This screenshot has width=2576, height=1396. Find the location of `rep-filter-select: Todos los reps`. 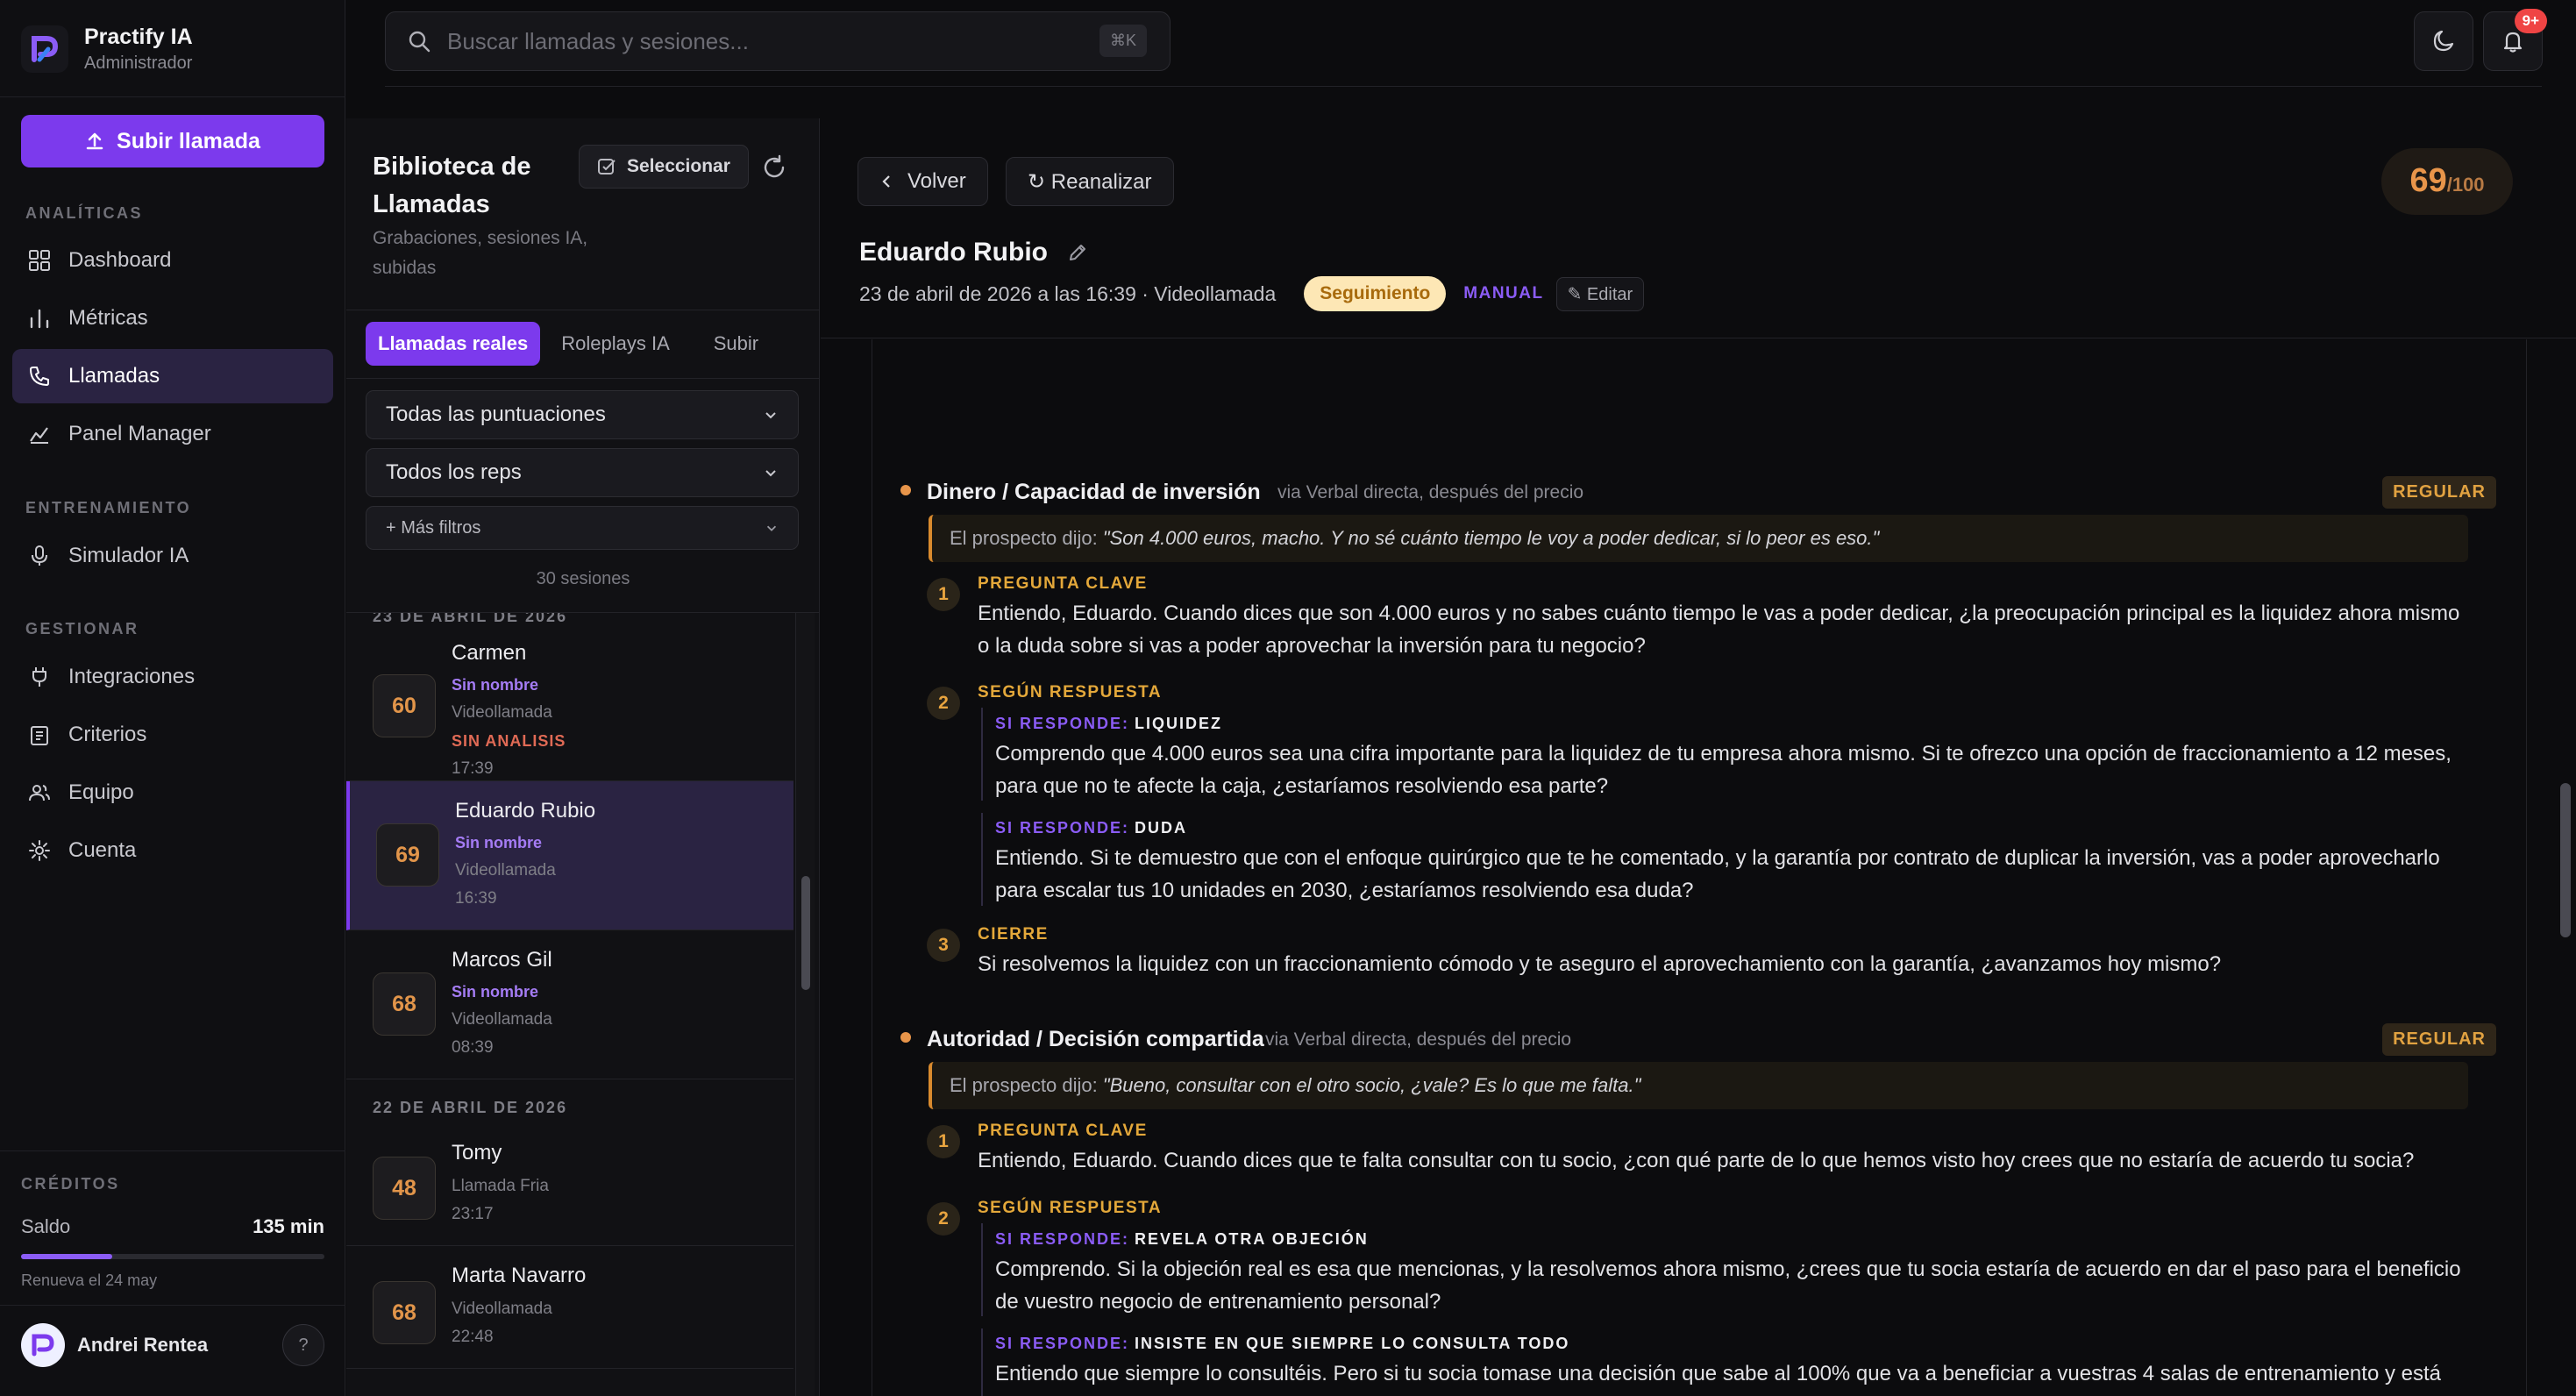

rep-filter-select: Todos los reps is located at coordinates (582, 472).